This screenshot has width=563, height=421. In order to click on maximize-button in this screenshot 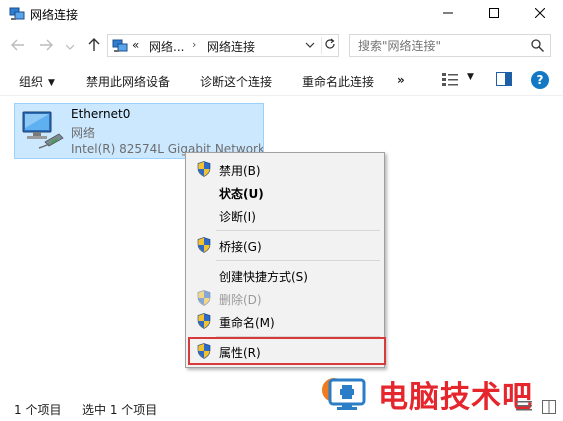, I will do `click(494, 14)`.